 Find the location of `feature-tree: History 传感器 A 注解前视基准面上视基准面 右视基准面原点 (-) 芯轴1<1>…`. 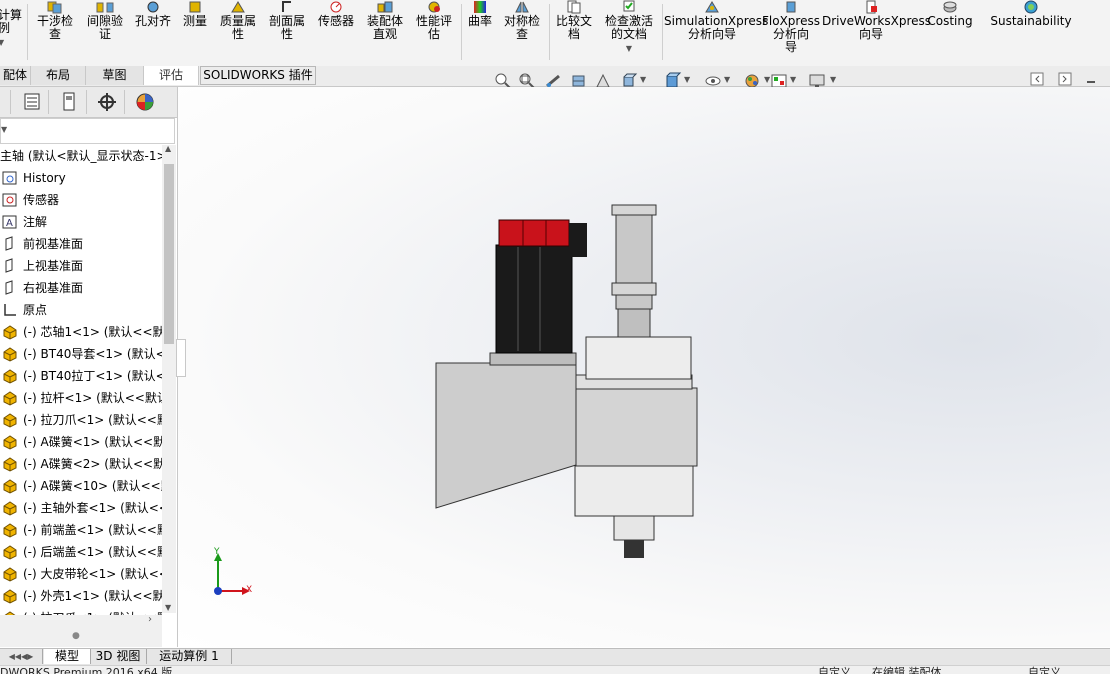

feature-tree: History 传感器 A 注解前视基准面上视基准面 右视基准面原点 (-) 芯轴1<1>… is located at coordinates (81, 402).